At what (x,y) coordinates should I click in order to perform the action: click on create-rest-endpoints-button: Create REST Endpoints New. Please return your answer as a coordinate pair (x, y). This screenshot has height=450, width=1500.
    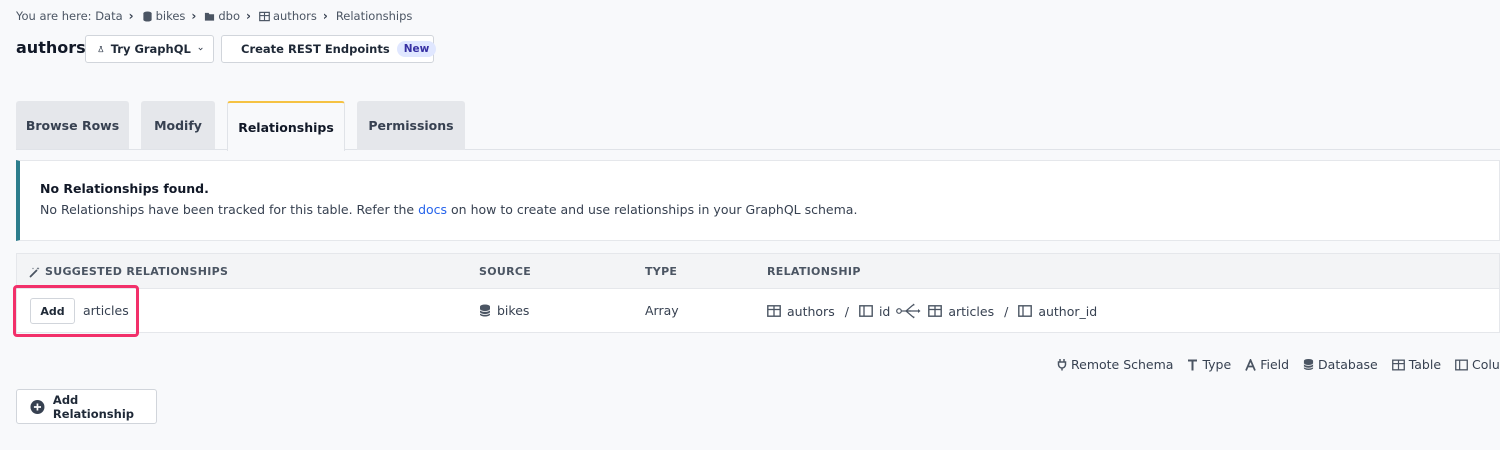
    Looking at the image, I should click on (329, 49).